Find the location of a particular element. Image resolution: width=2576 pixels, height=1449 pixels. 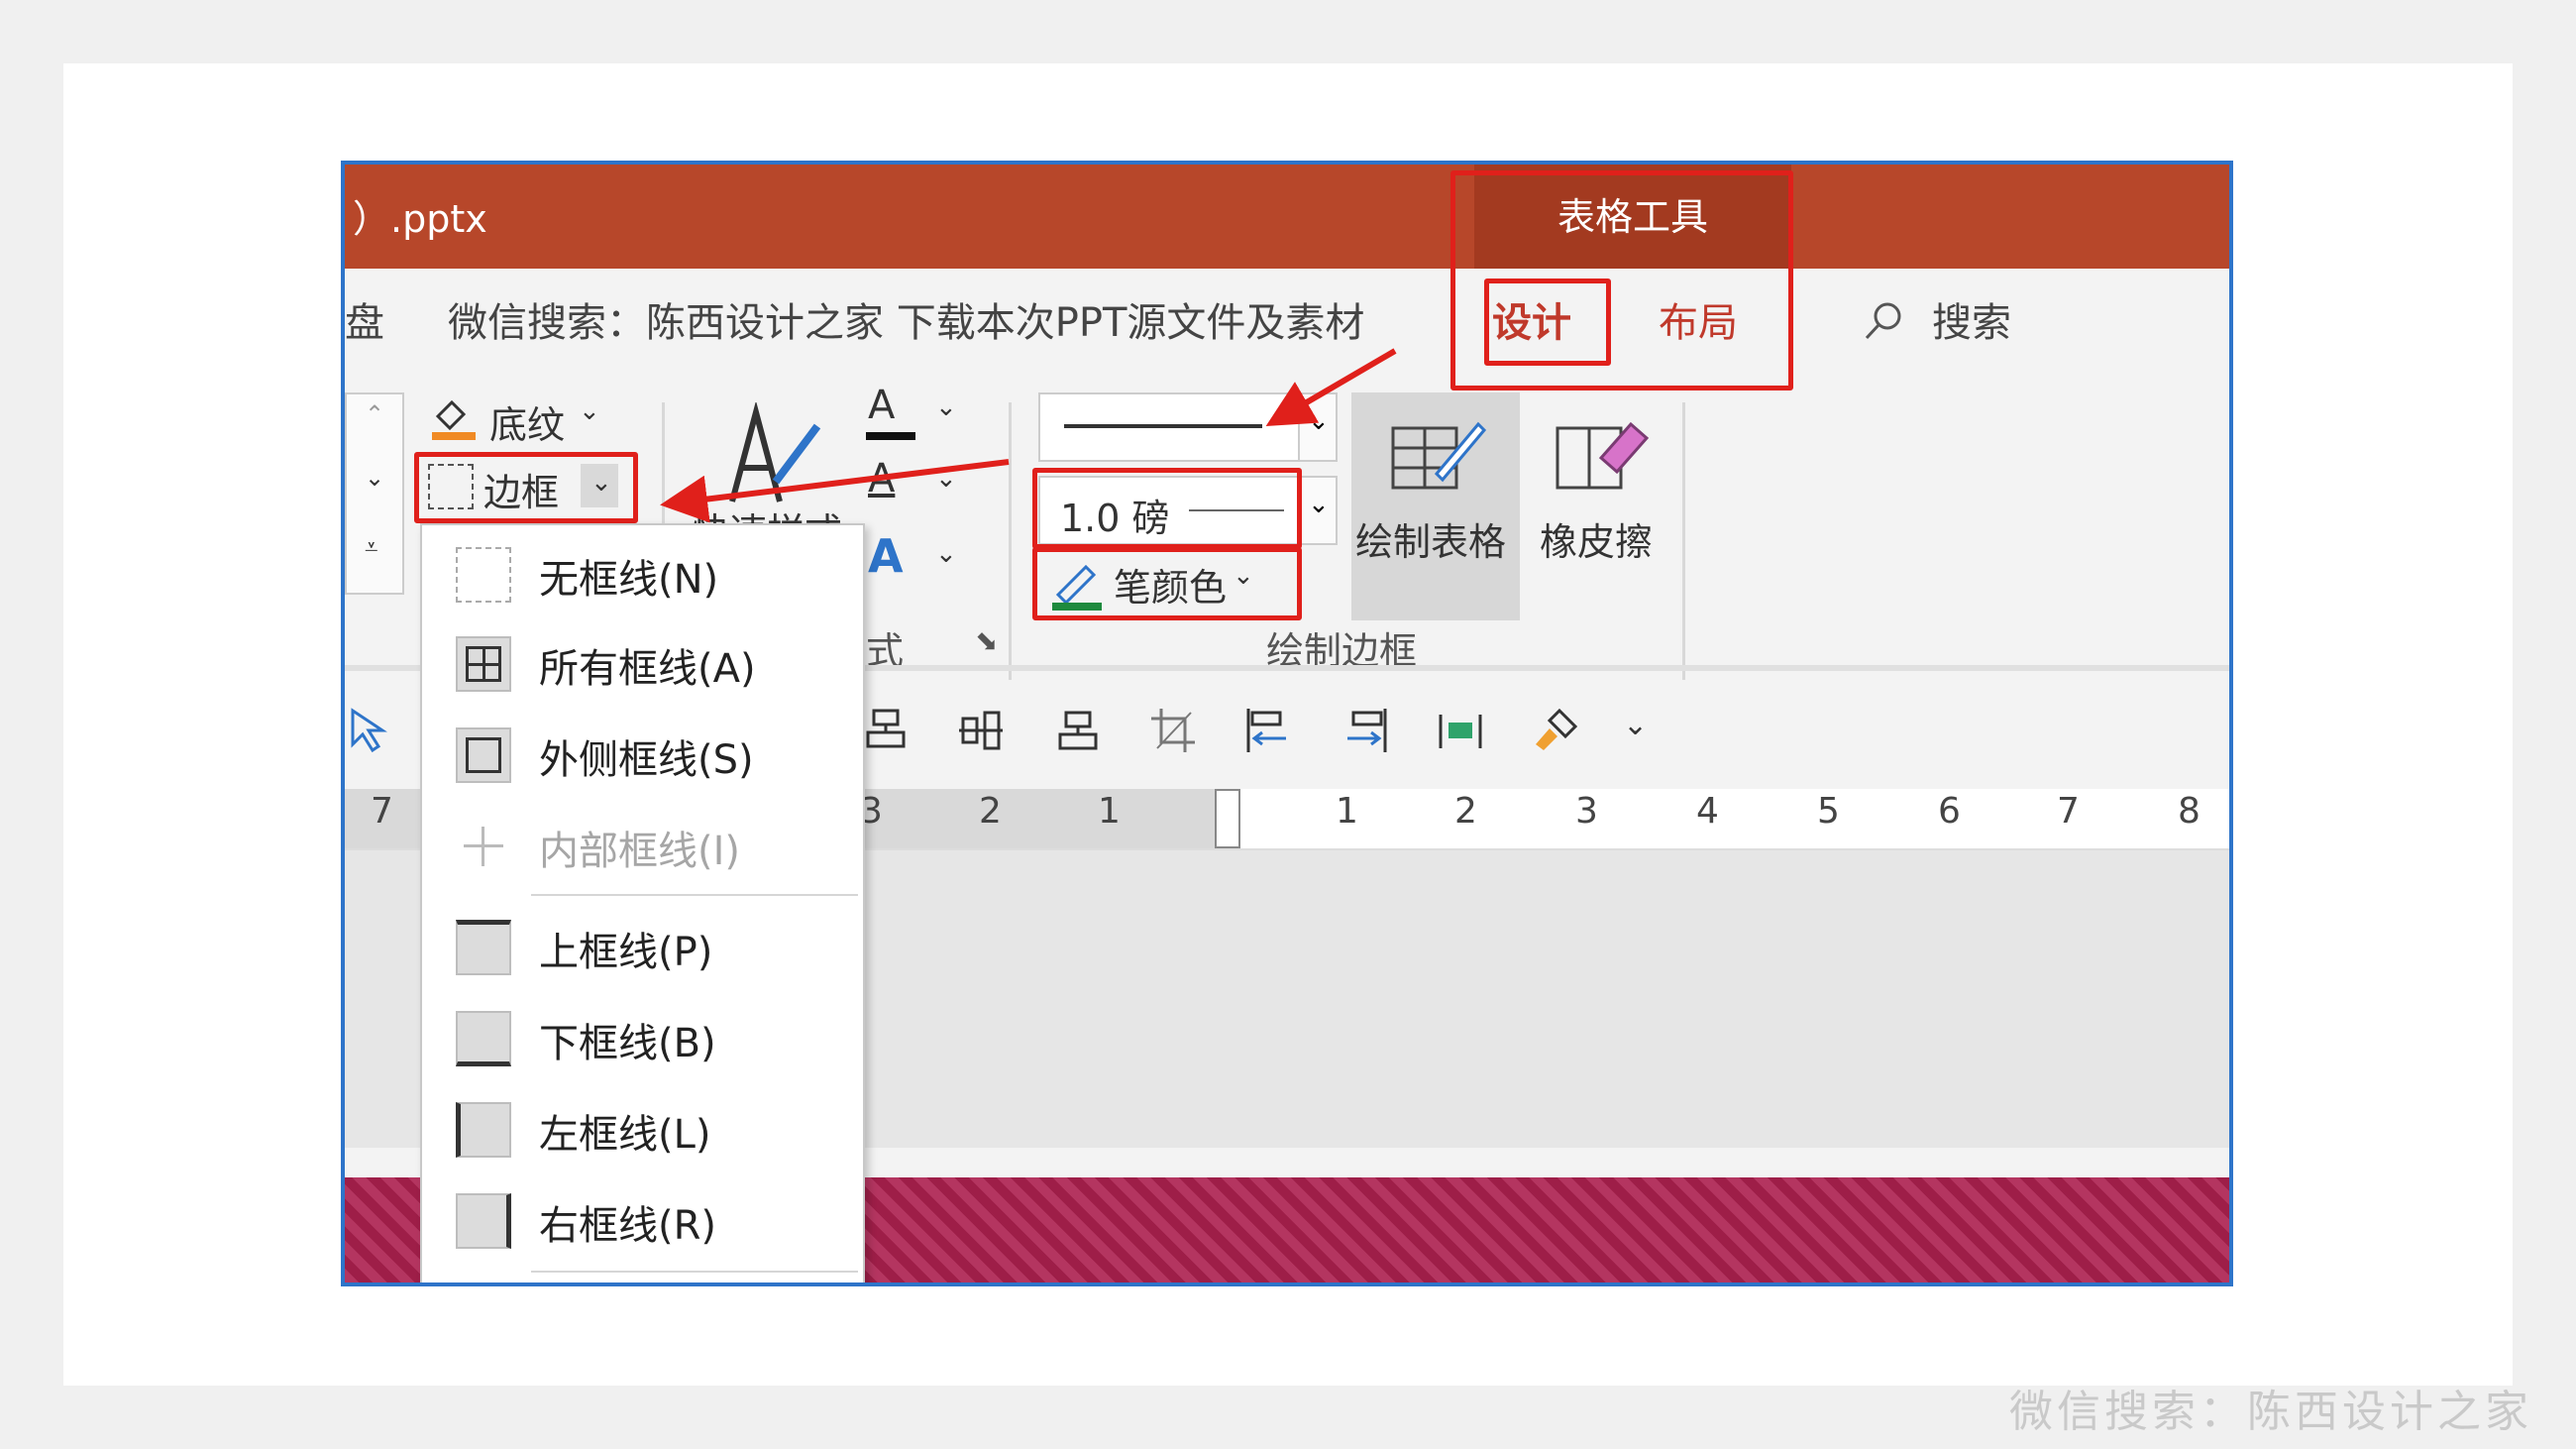

menu-item-no-border: 无框线(N) is located at coordinates (642, 573).